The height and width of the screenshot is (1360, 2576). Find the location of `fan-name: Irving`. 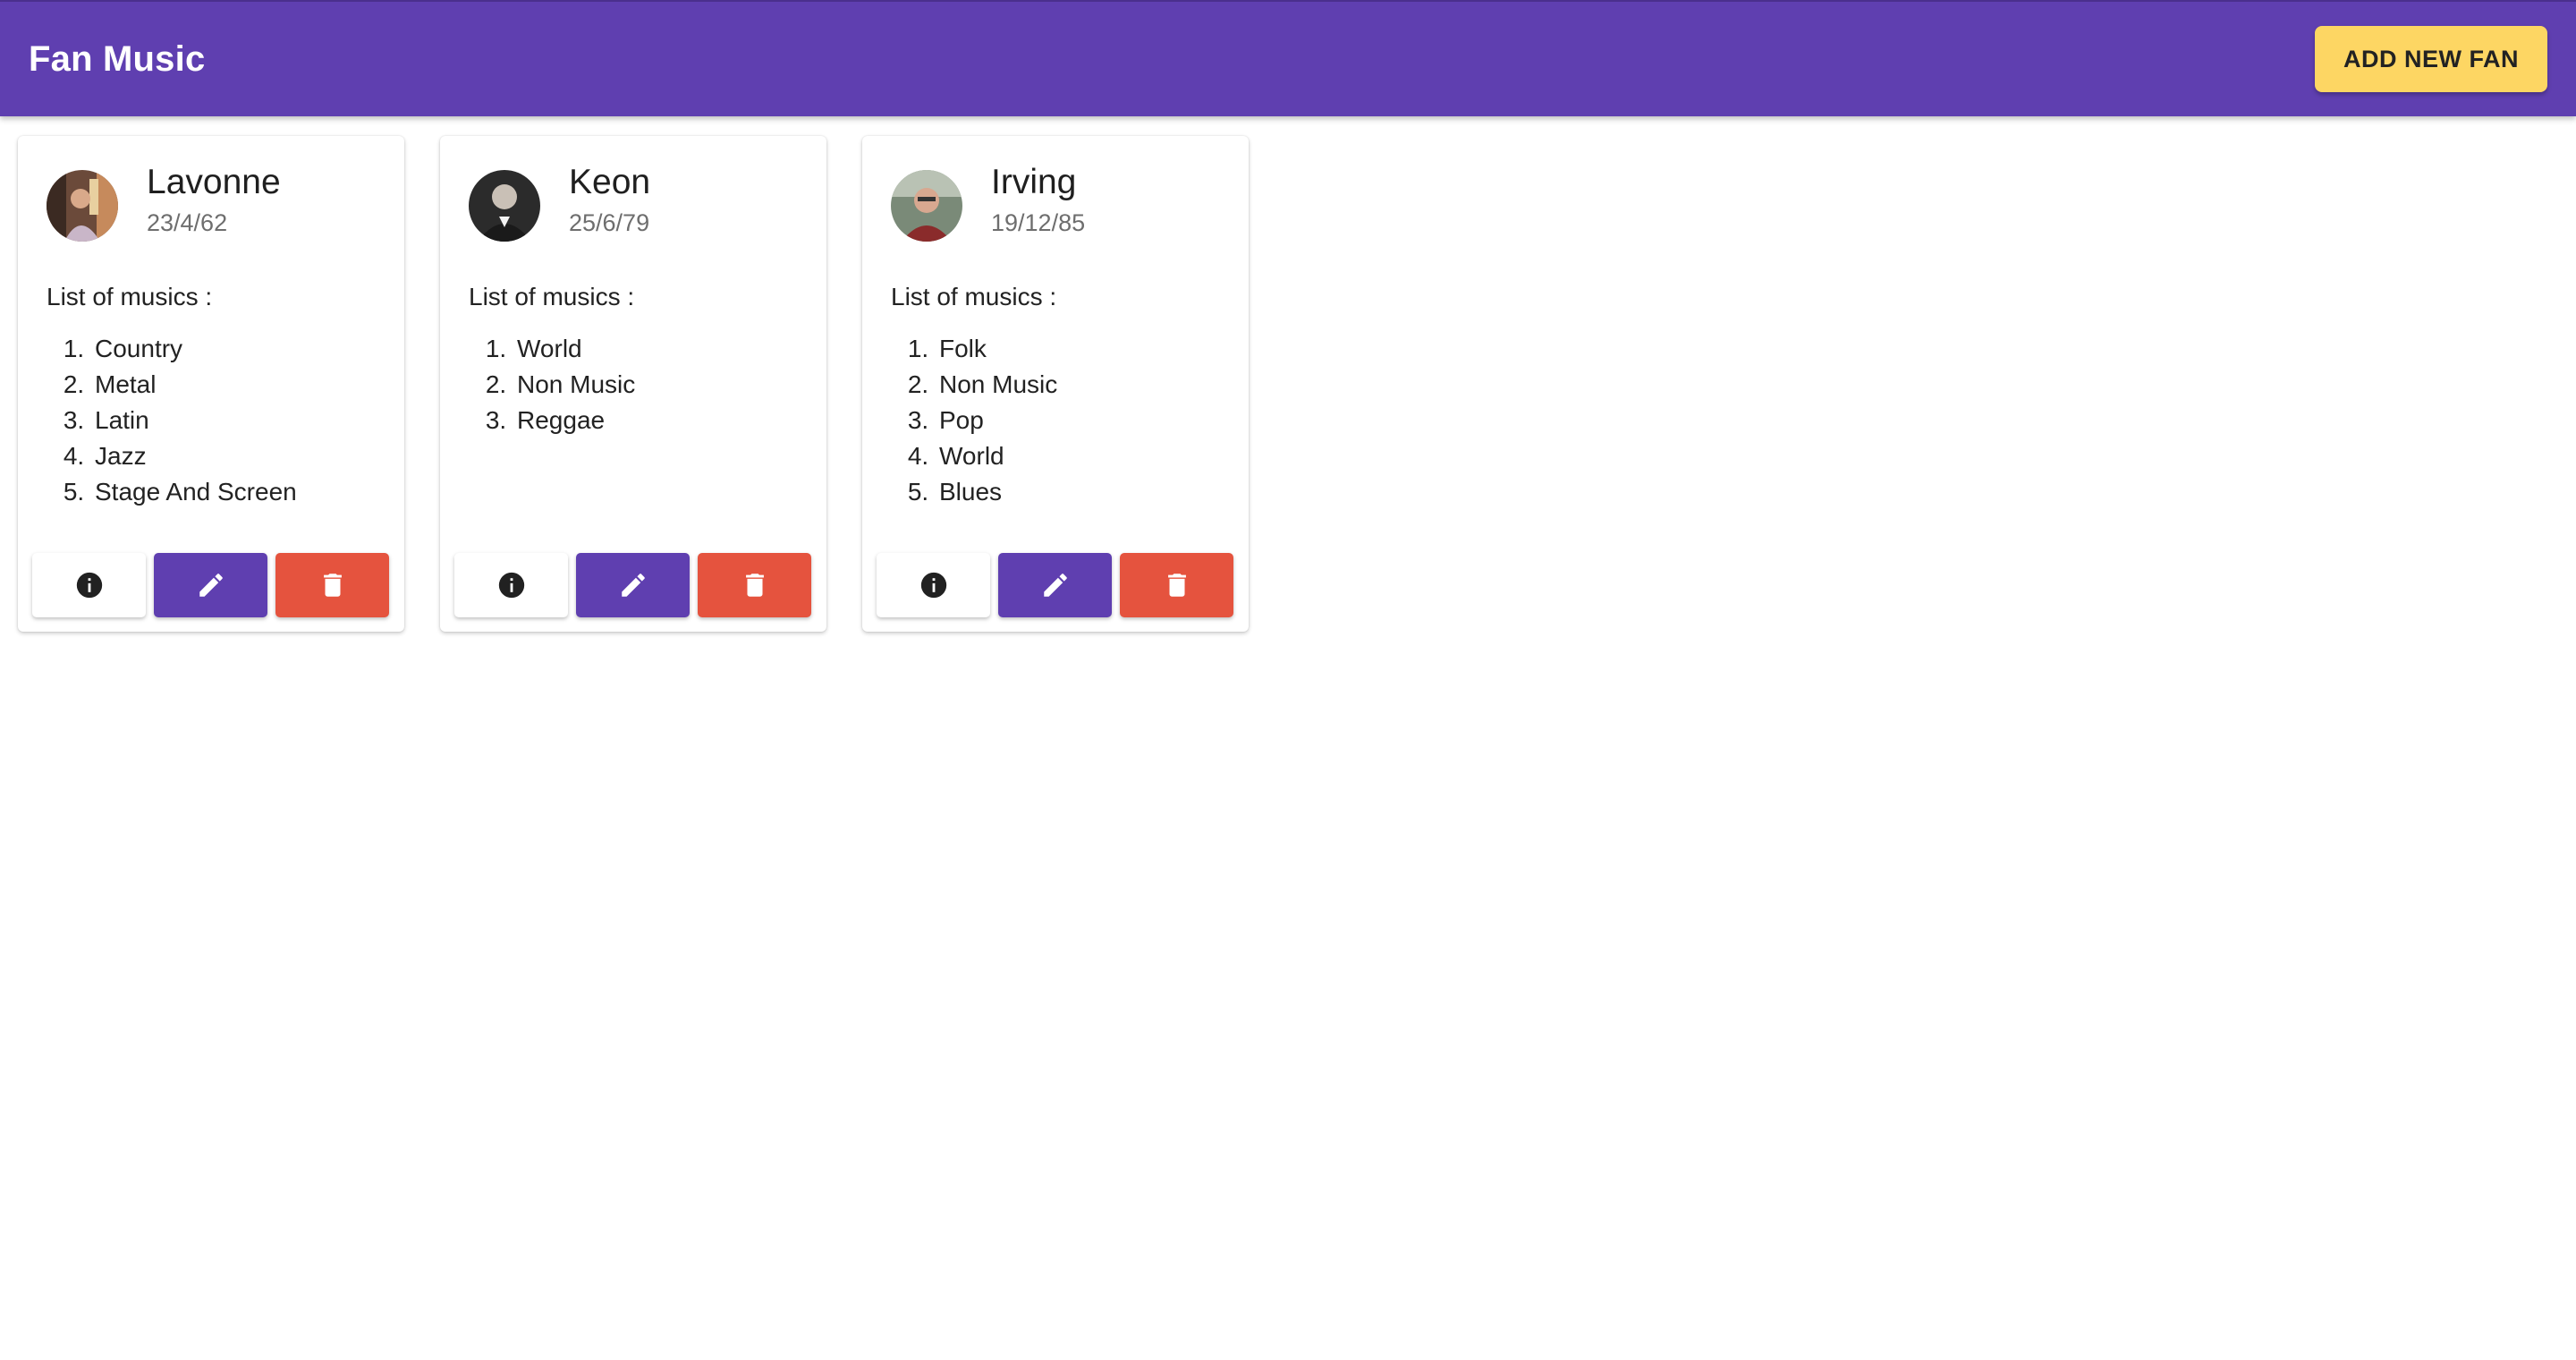

fan-name: Irving is located at coordinates (1034, 182).